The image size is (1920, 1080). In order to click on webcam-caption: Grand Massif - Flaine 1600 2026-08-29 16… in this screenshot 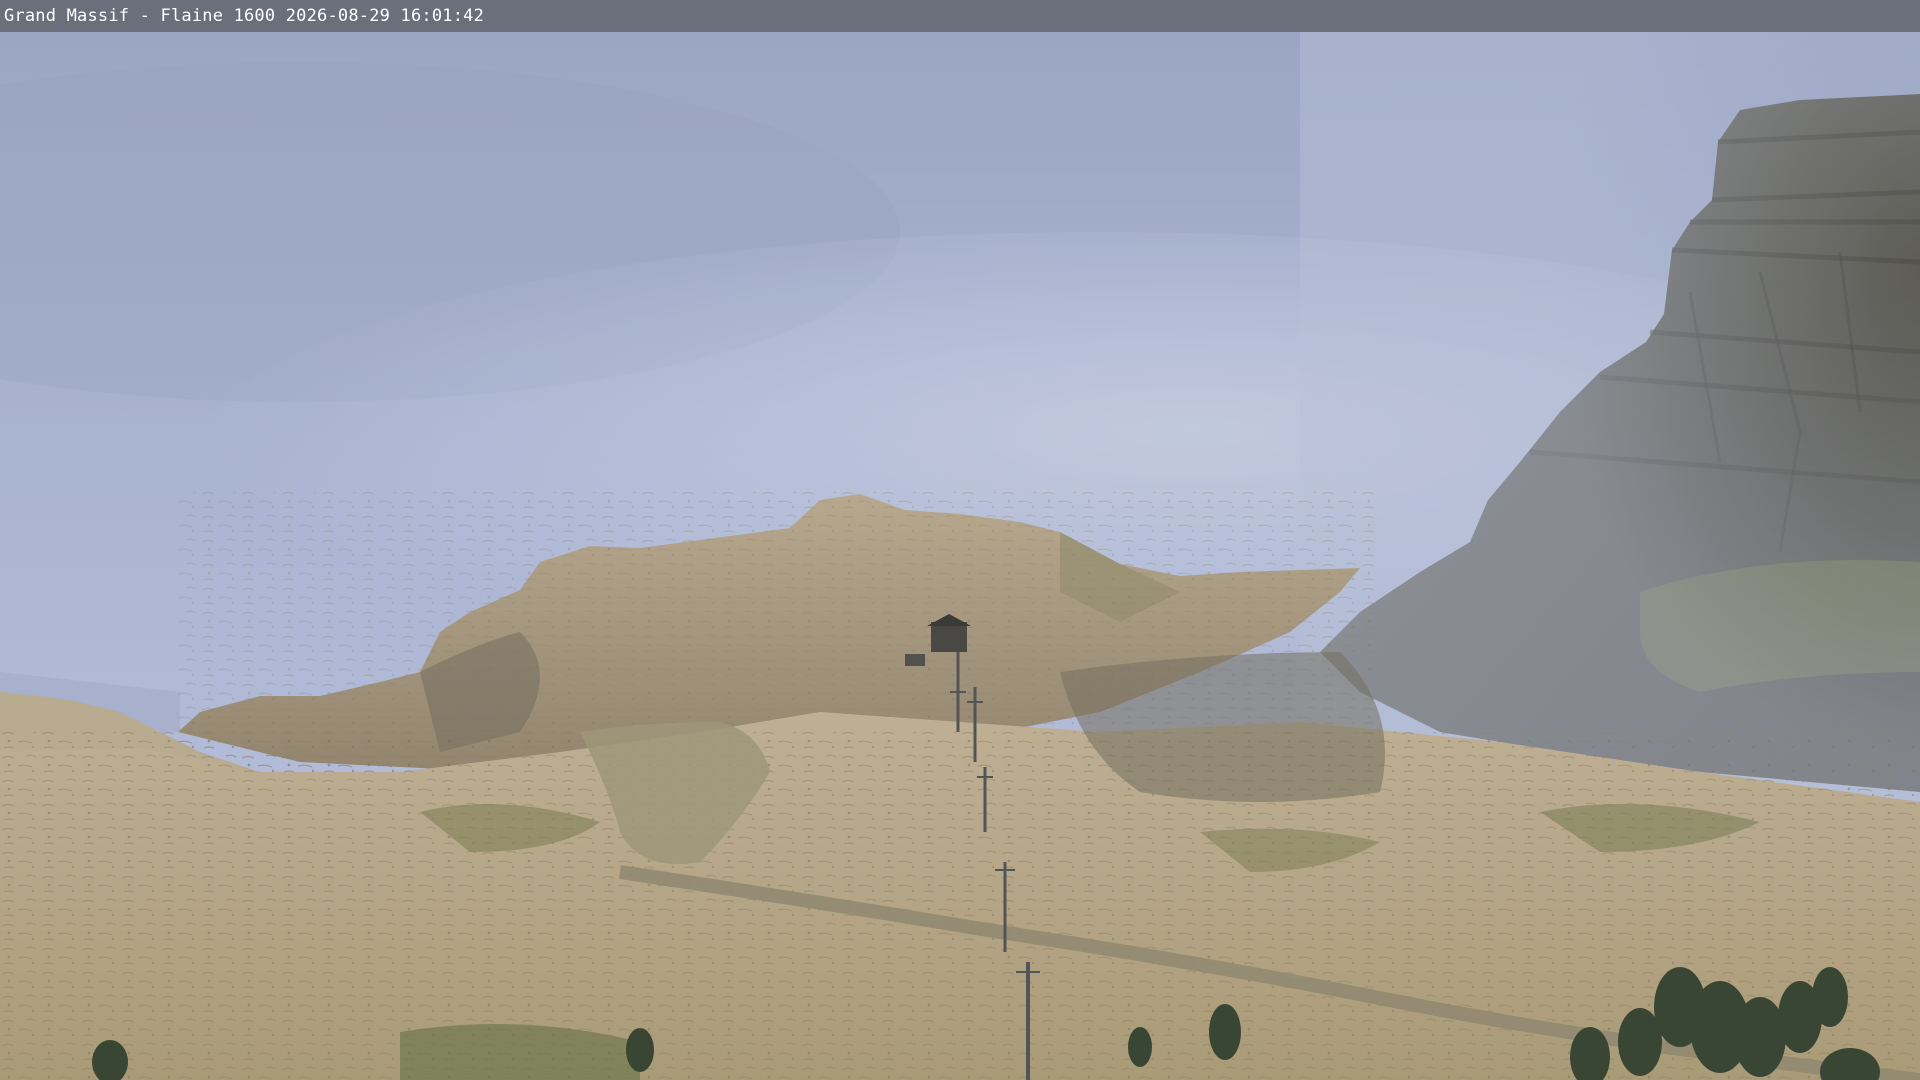, I will do `click(244, 16)`.